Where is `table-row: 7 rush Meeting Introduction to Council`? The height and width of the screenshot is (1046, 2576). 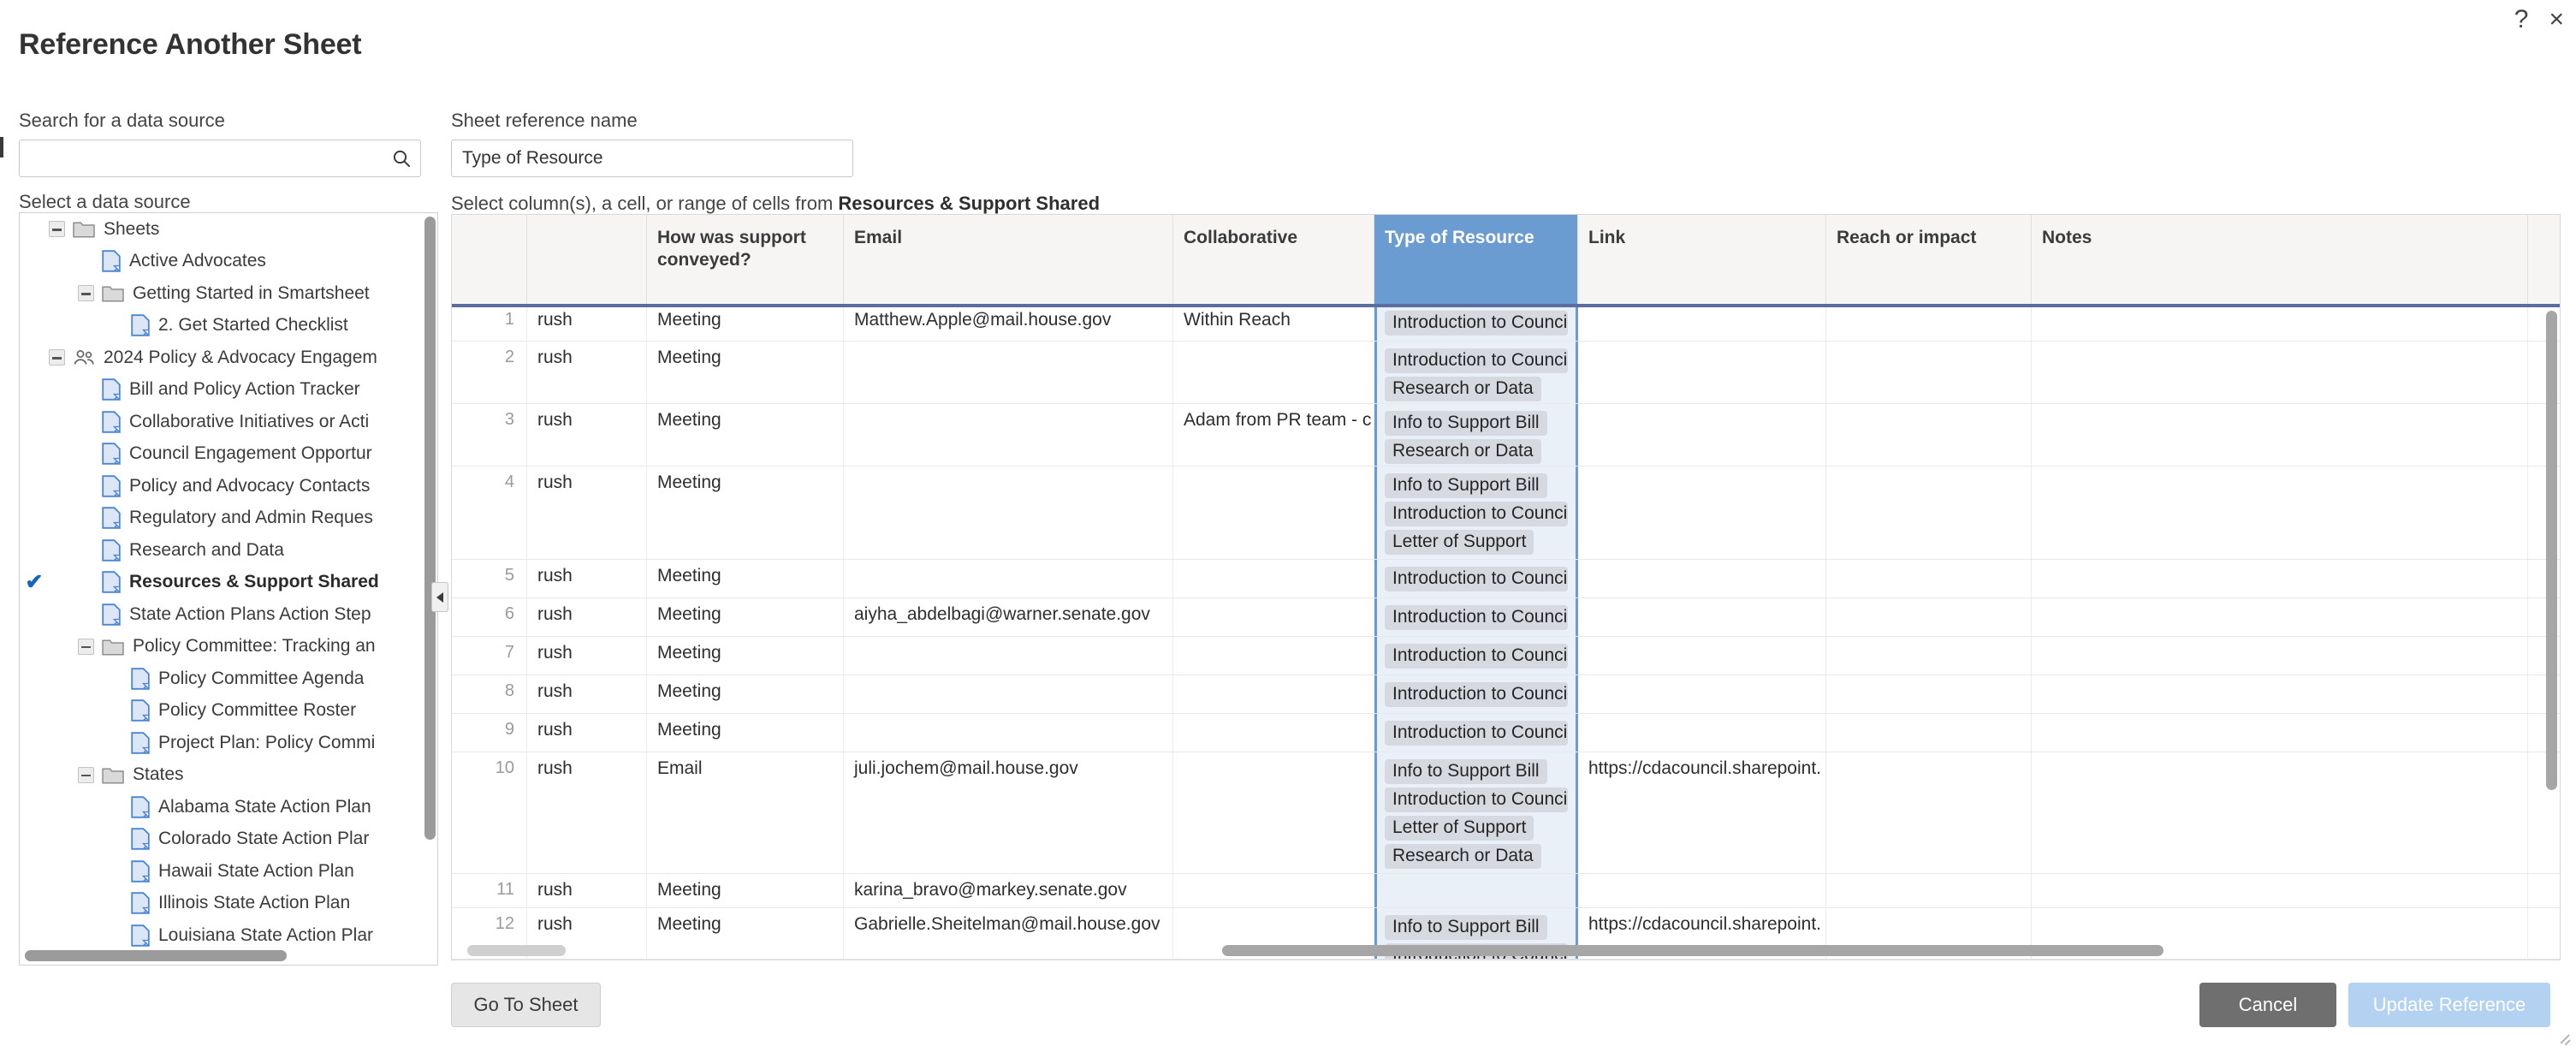
table-row: 7 rush Meeting Introduction to Council is located at coordinates (1506, 656).